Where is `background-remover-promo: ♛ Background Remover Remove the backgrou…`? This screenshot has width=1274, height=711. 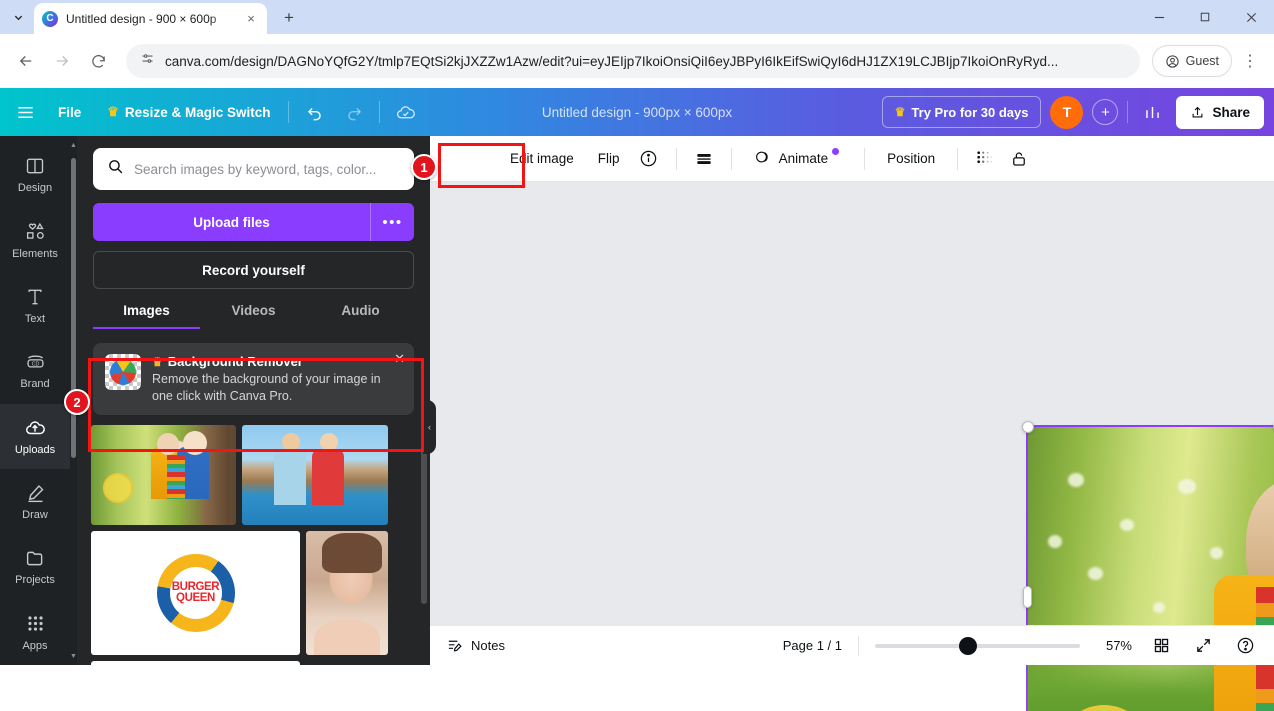 background-remover-promo: ♛ Background Remover Remove the backgrou… is located at coordinates (253, 379).